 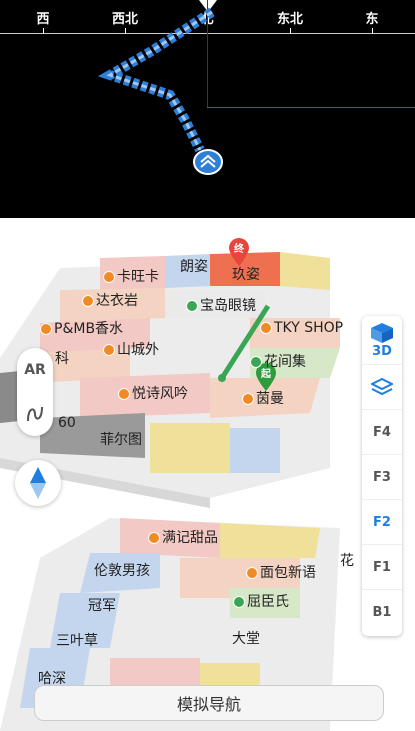 What do you see at coordinates (183, 537) in the screenshot?
I see `shop-label: 满记甜品` at bounding box center [183, 537].